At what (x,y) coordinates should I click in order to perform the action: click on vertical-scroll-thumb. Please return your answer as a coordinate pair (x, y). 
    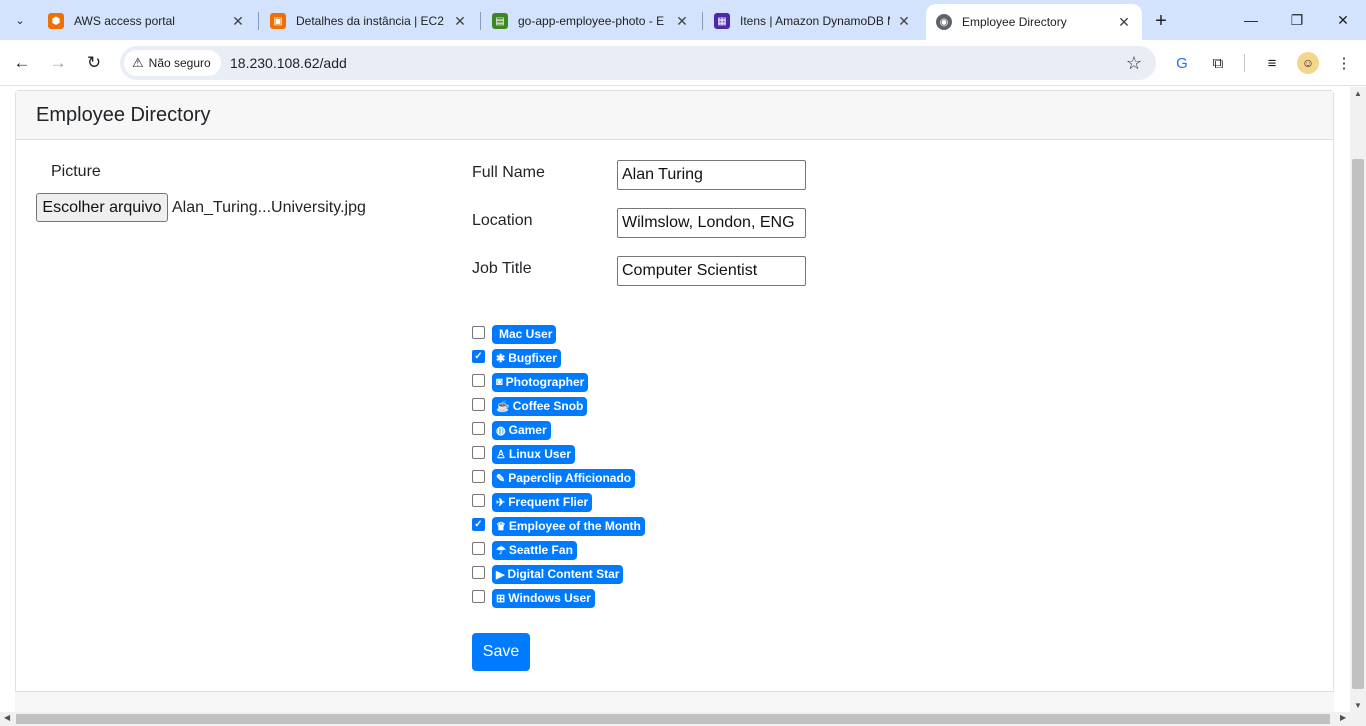
    Looking at the image, I should click on (1358, 424).